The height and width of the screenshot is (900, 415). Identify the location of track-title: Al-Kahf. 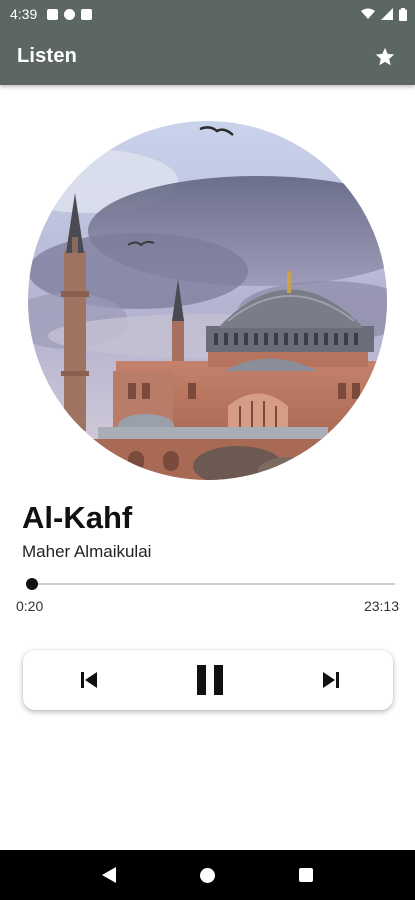
(77, 517).